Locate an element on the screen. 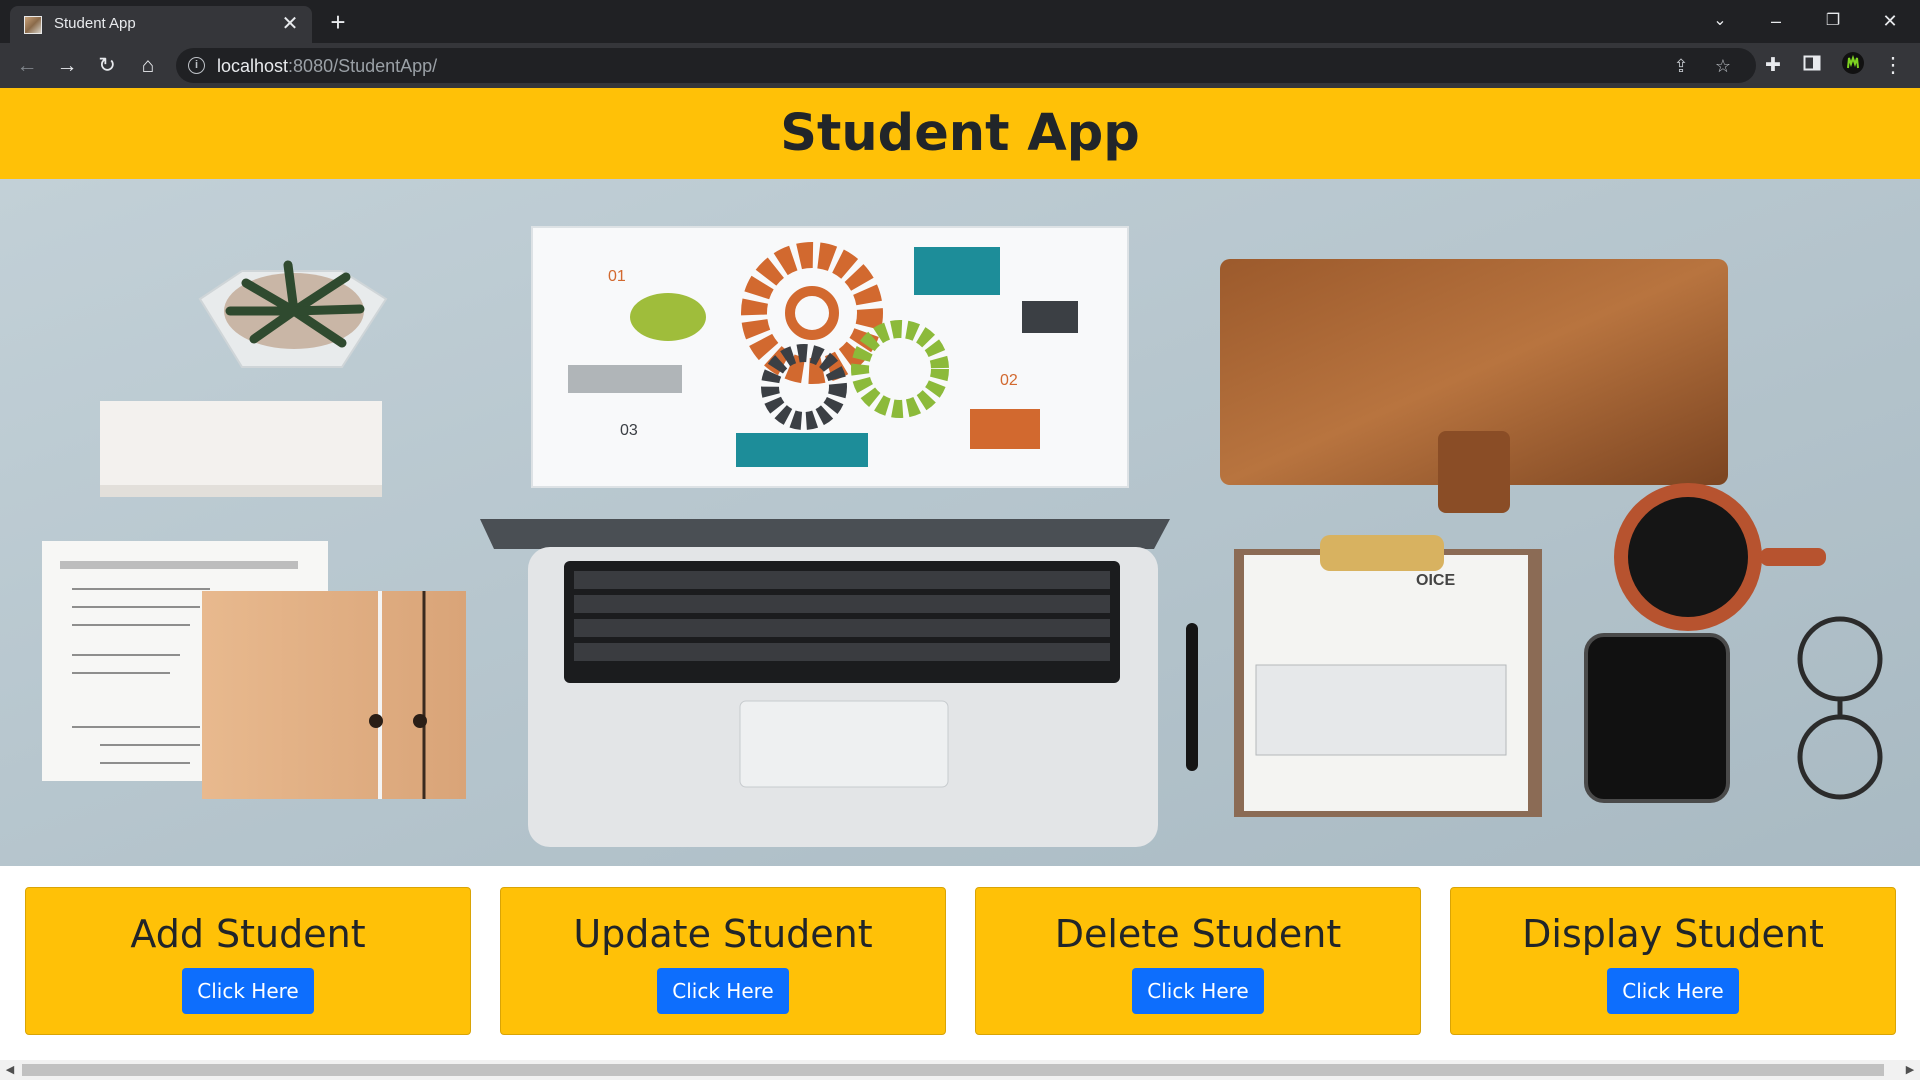  back-icon: ← is located at coordinates (27, 66).